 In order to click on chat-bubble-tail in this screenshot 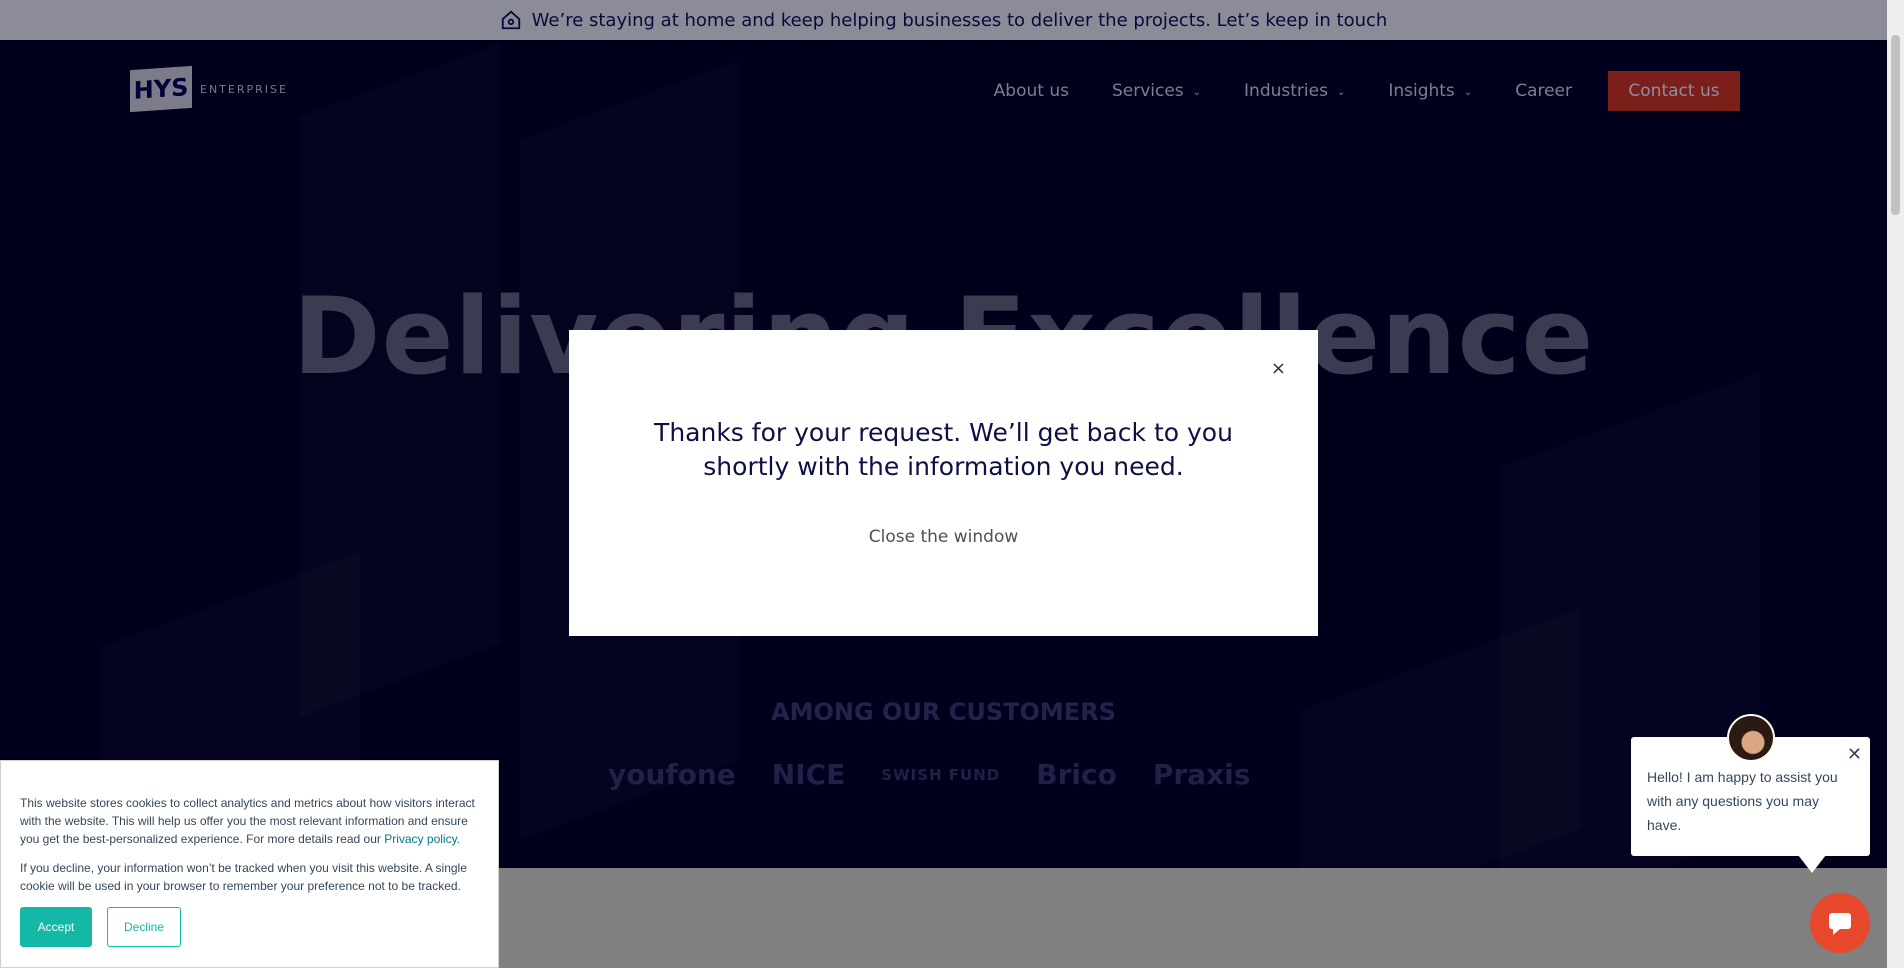, I will do `click(1812, 864)`.